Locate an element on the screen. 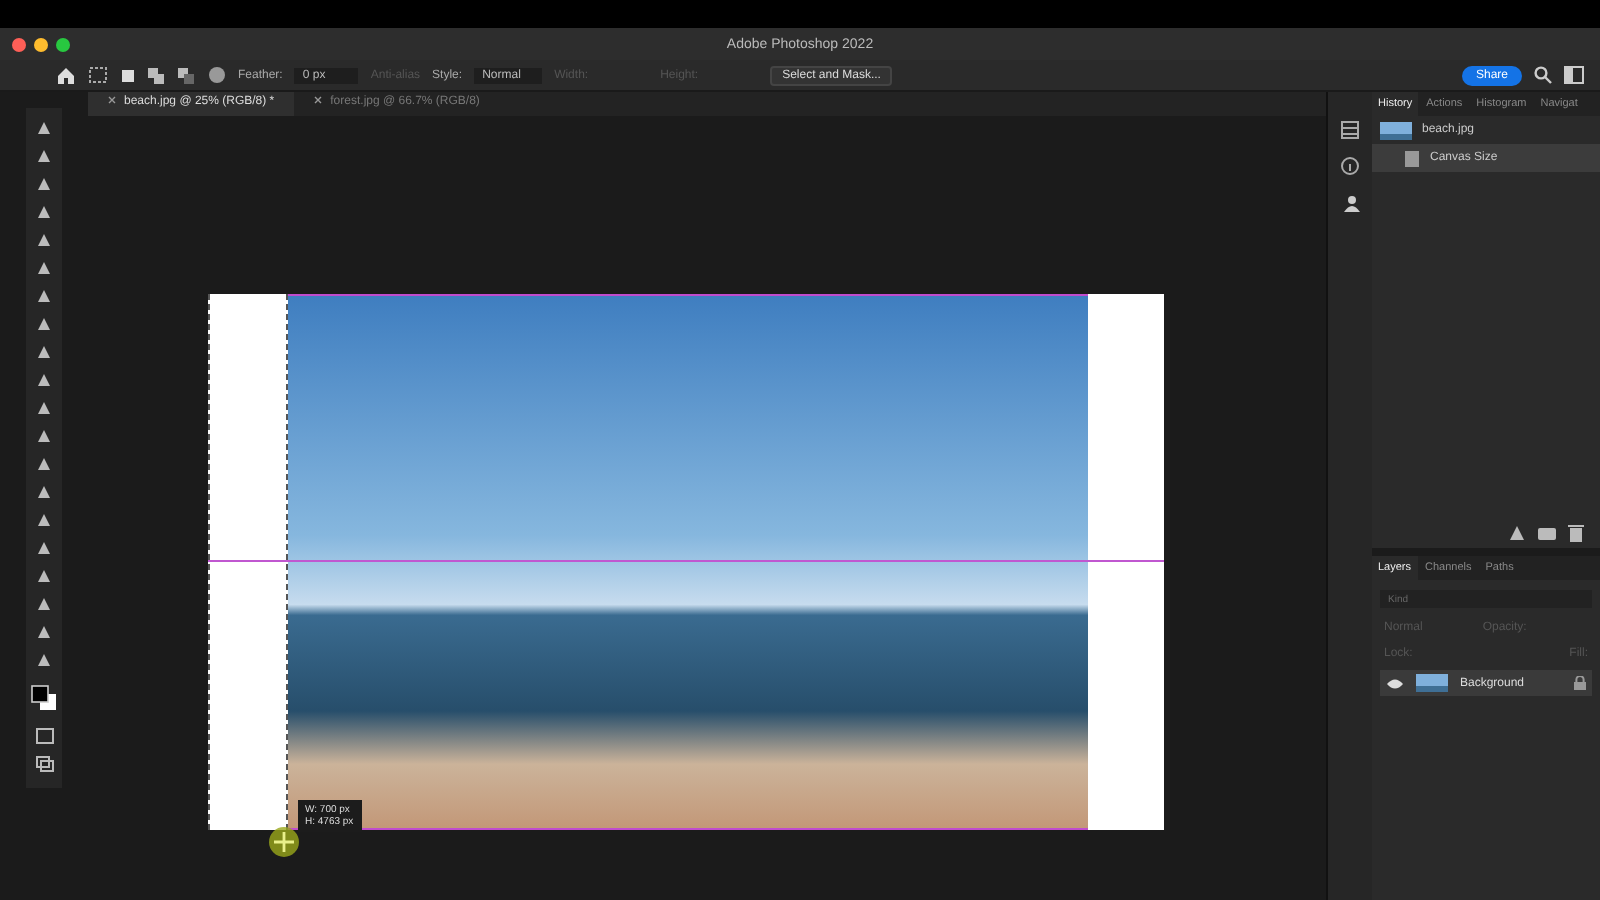 The height and width of the screenshot is (900, 1600). visibility-eye-icon is located at coordinates (1395, 683).